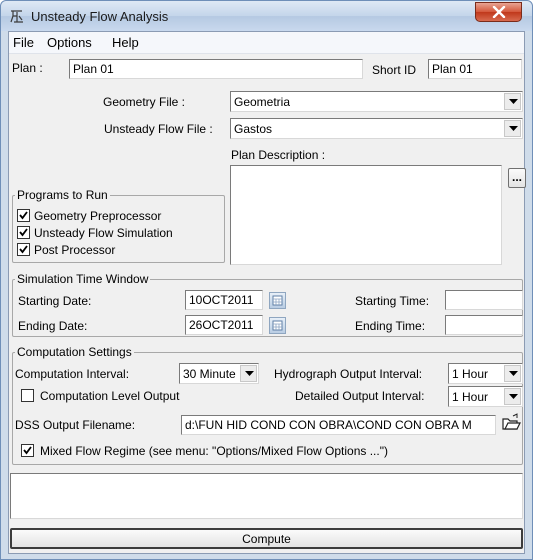 This screenshot has width=533, height=560. Describe the element at coordinates (27, 395) in the screenshot. I see `computation-level-output-checkbox` at that location.